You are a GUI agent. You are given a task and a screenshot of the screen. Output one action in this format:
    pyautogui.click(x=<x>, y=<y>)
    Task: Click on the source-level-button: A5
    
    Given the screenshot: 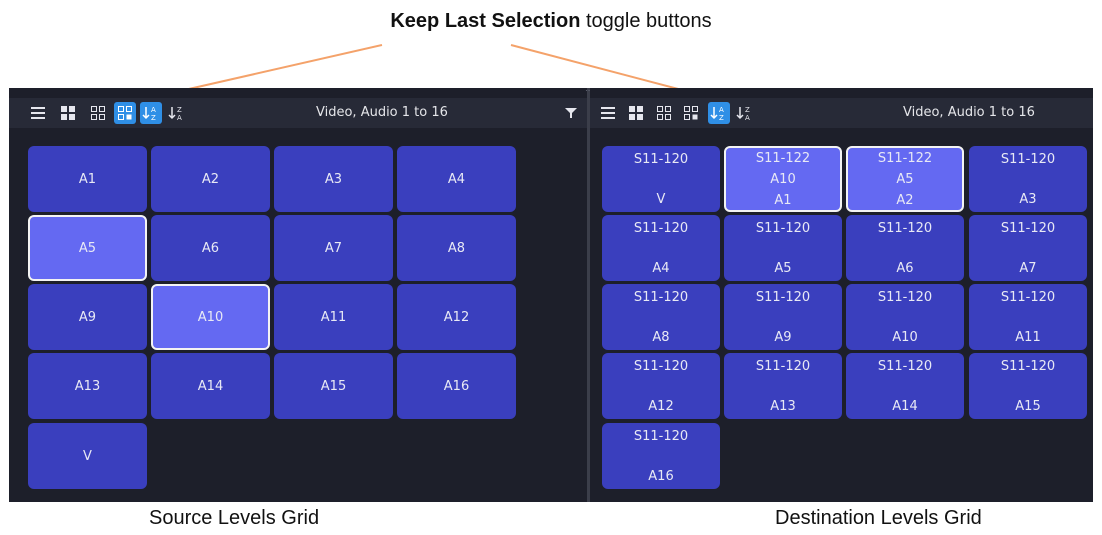 What is the action you would take?
    pyautogui.click(x=87, y=248)
    